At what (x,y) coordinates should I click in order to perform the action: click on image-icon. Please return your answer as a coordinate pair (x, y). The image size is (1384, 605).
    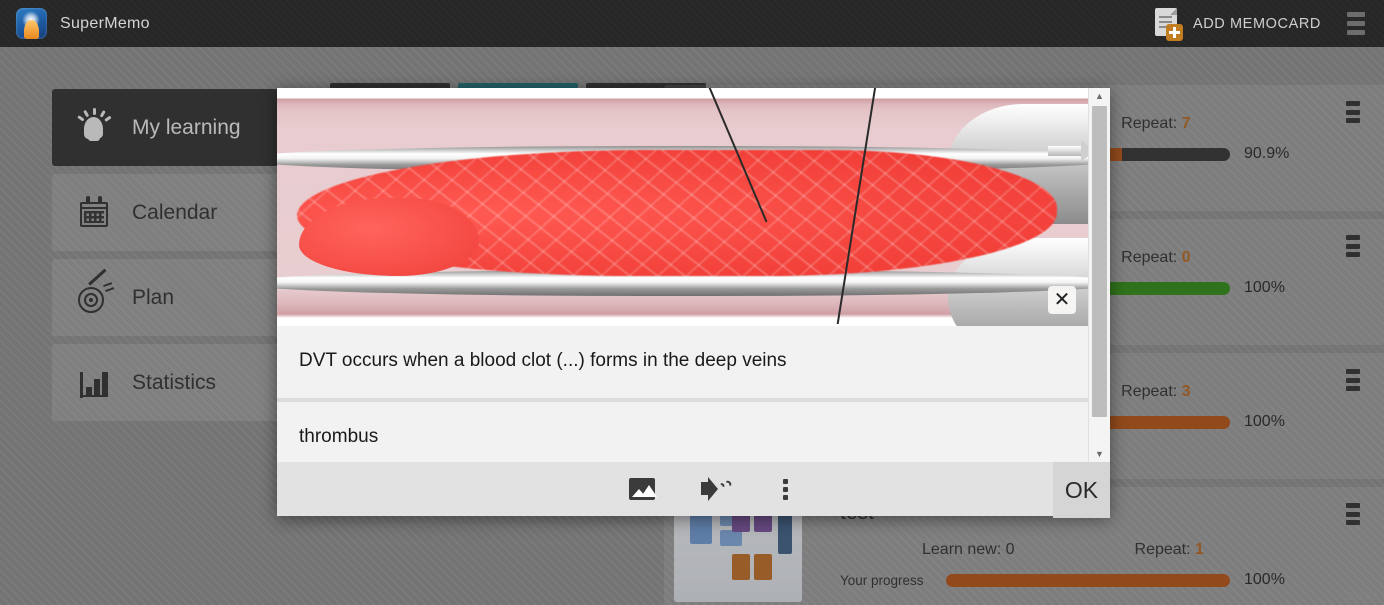
    Looking at the image, I should click on (642, 489).